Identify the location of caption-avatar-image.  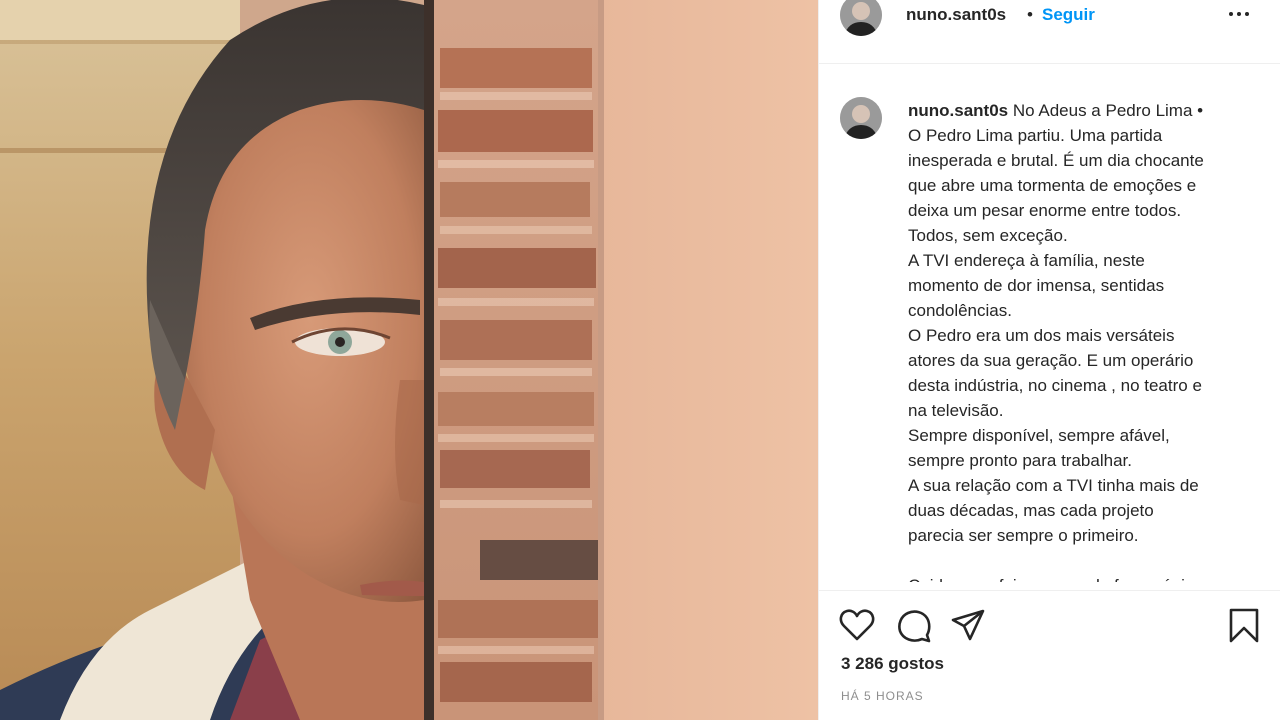
(861, 118).